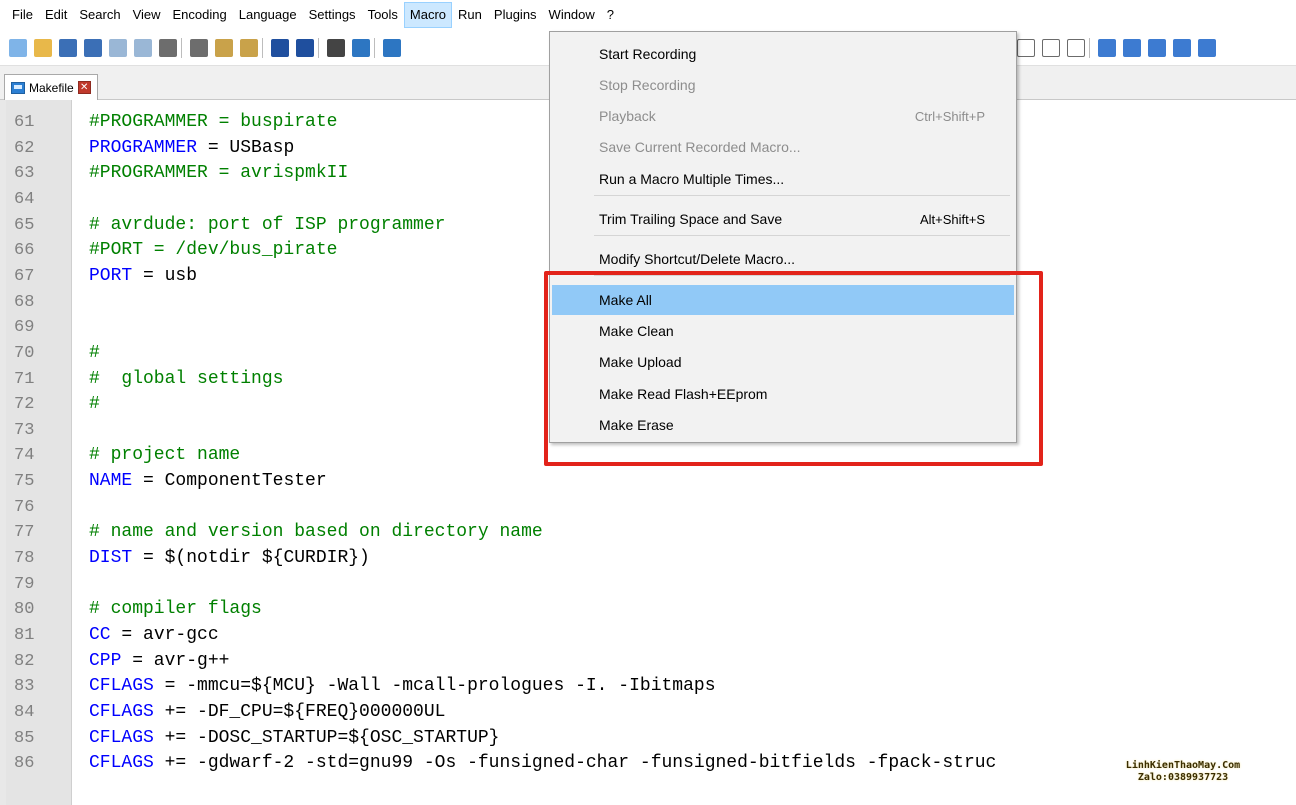  I want to click on code-line: 85 CFLAGS += -DOSC_STARTUP=${OSC_STARTUP}, so click(648, 739).